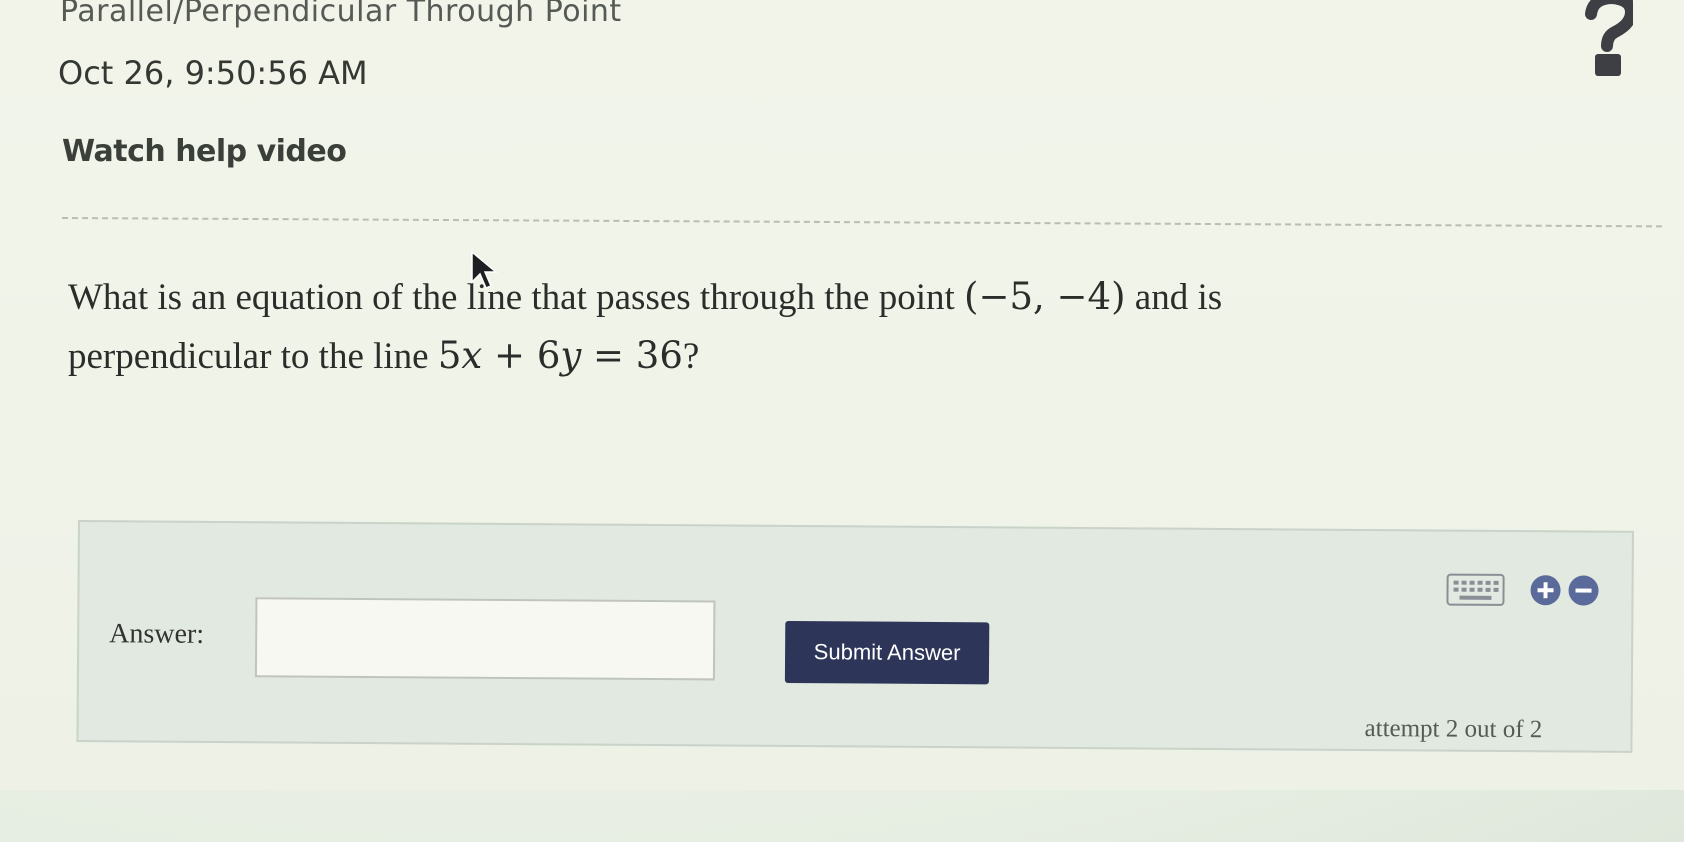 The image size is (1684, 842). What do you see at coordinates (1475, 590) in the screenshot?
I see `keyboard-icon` at bounding box center [1475, 590].